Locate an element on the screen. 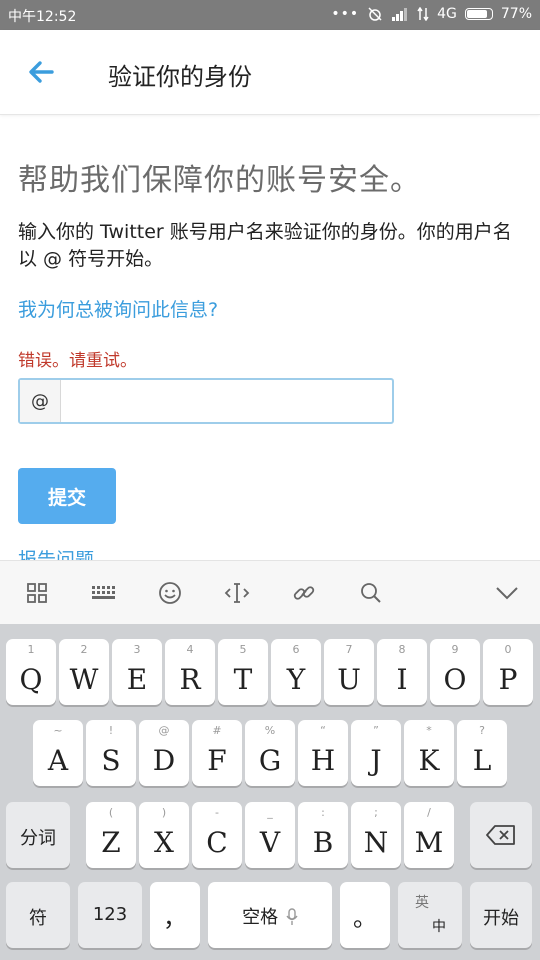 The image size is (540, 960). key-fenci: 分词 is located at coordinates (38, 835).